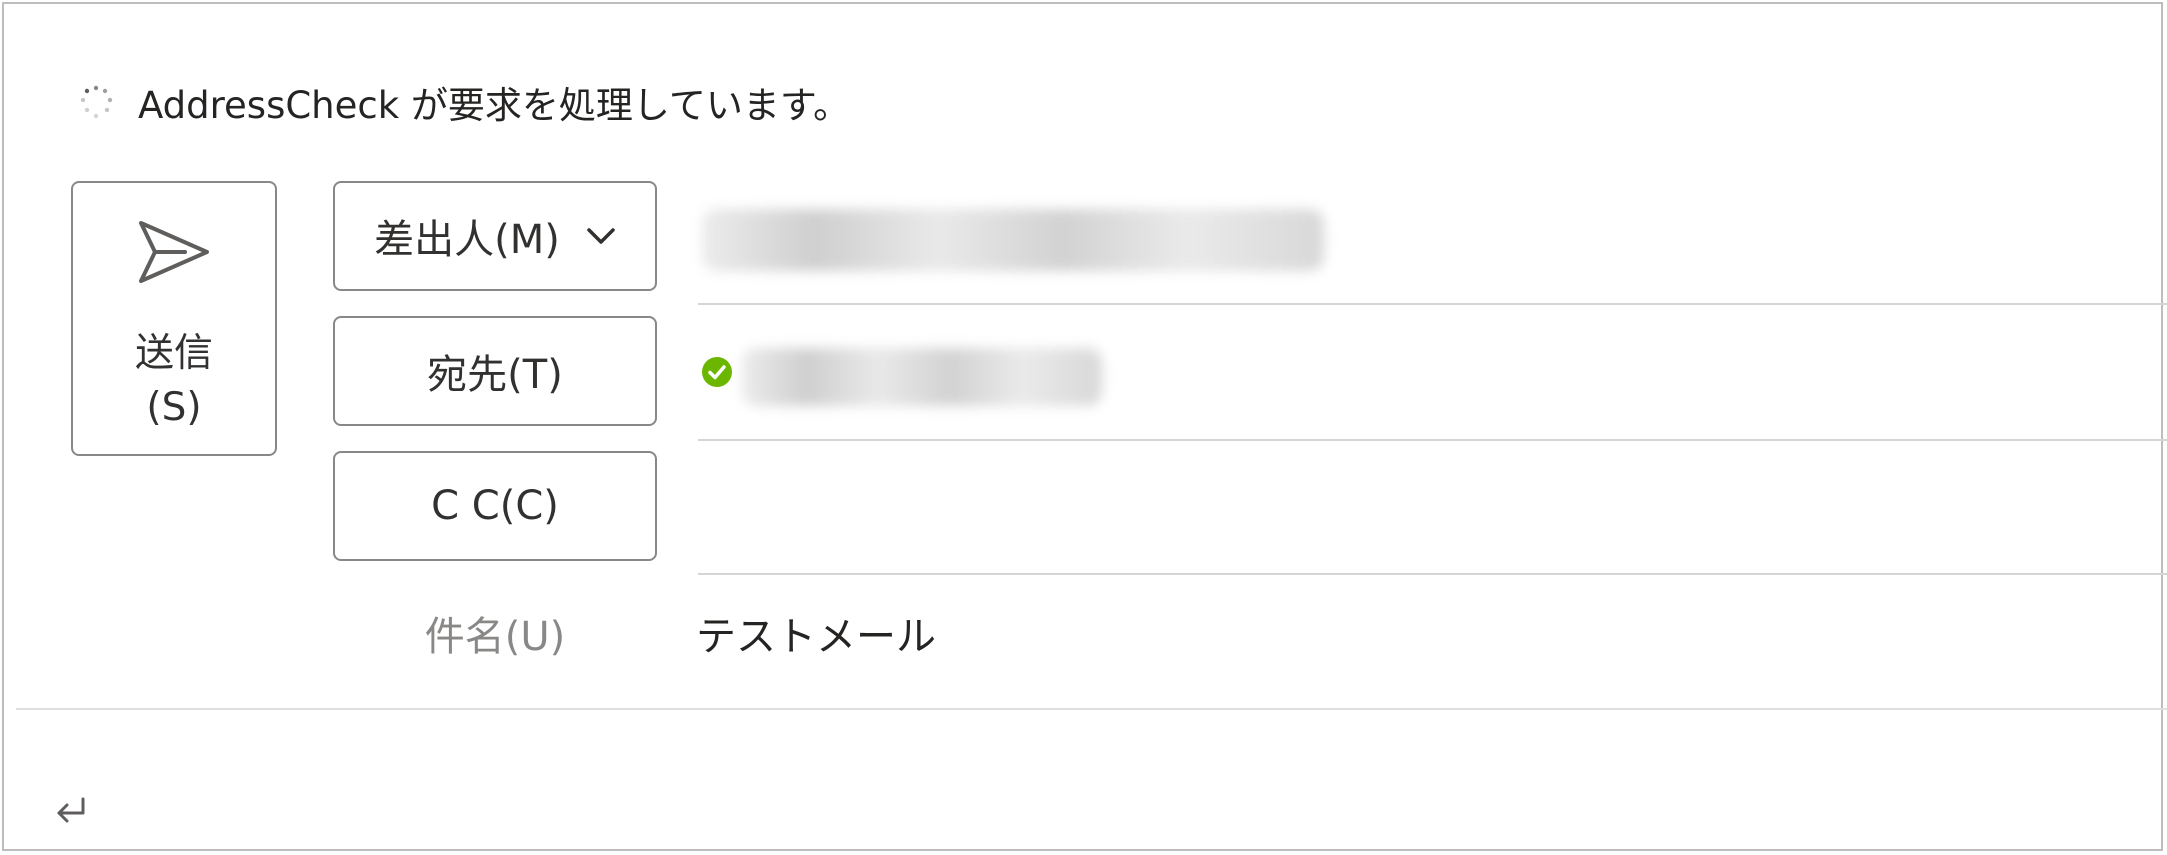 The height and width of the screenshot is (855, 2167). I want to click on from-address-redacted, so click(1013, 240).